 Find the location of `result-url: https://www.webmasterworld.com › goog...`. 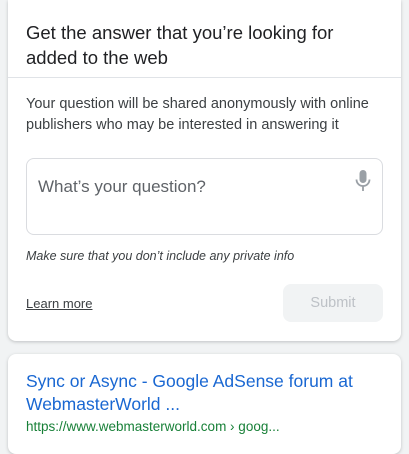

result-url: https://www.webmasterworld.com › goog... is located at coordinates (153, 426).